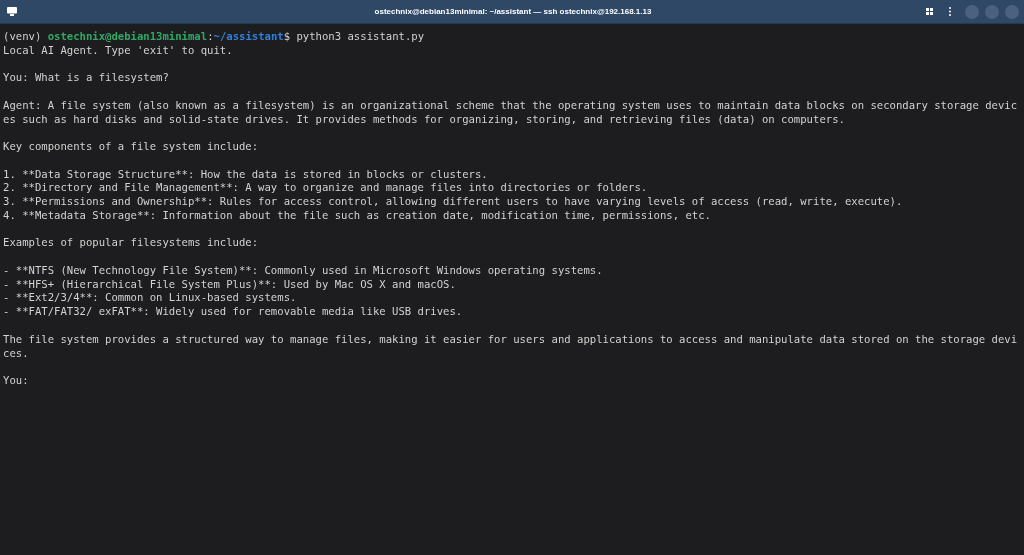  I want to click on terminal-output-text: - **NTFS (New Technology File System)**: Commonly used in Microsoft Windows operating systems., so click(303, 270).